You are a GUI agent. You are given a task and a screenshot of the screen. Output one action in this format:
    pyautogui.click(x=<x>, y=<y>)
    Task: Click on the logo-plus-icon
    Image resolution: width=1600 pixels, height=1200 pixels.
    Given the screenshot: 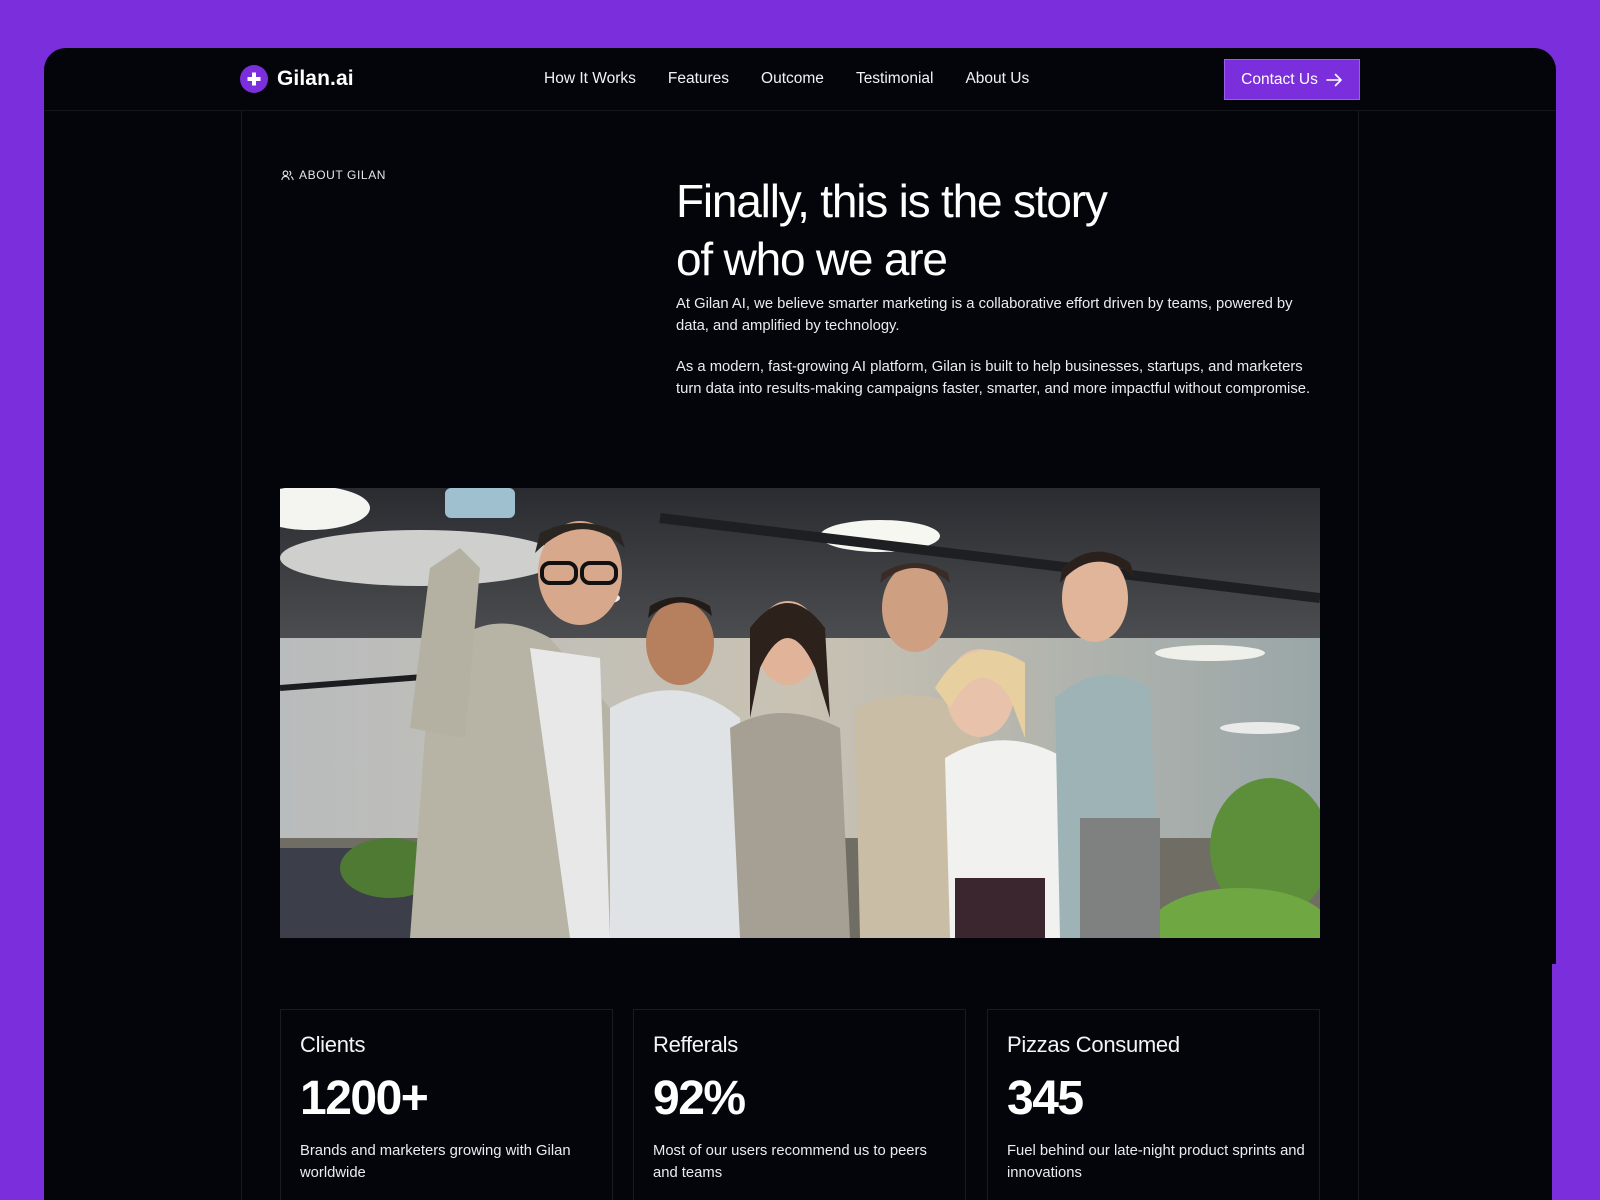 What is the action you would take?
    pyautogui.click(x=254, y=79)
    